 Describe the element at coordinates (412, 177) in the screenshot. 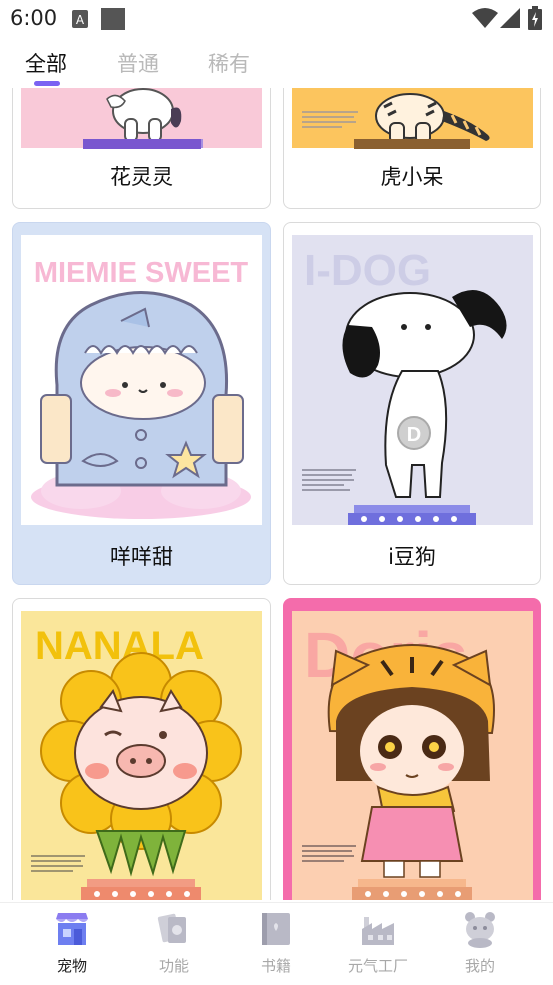

I see `pet-name: 虎小呆` at that location.